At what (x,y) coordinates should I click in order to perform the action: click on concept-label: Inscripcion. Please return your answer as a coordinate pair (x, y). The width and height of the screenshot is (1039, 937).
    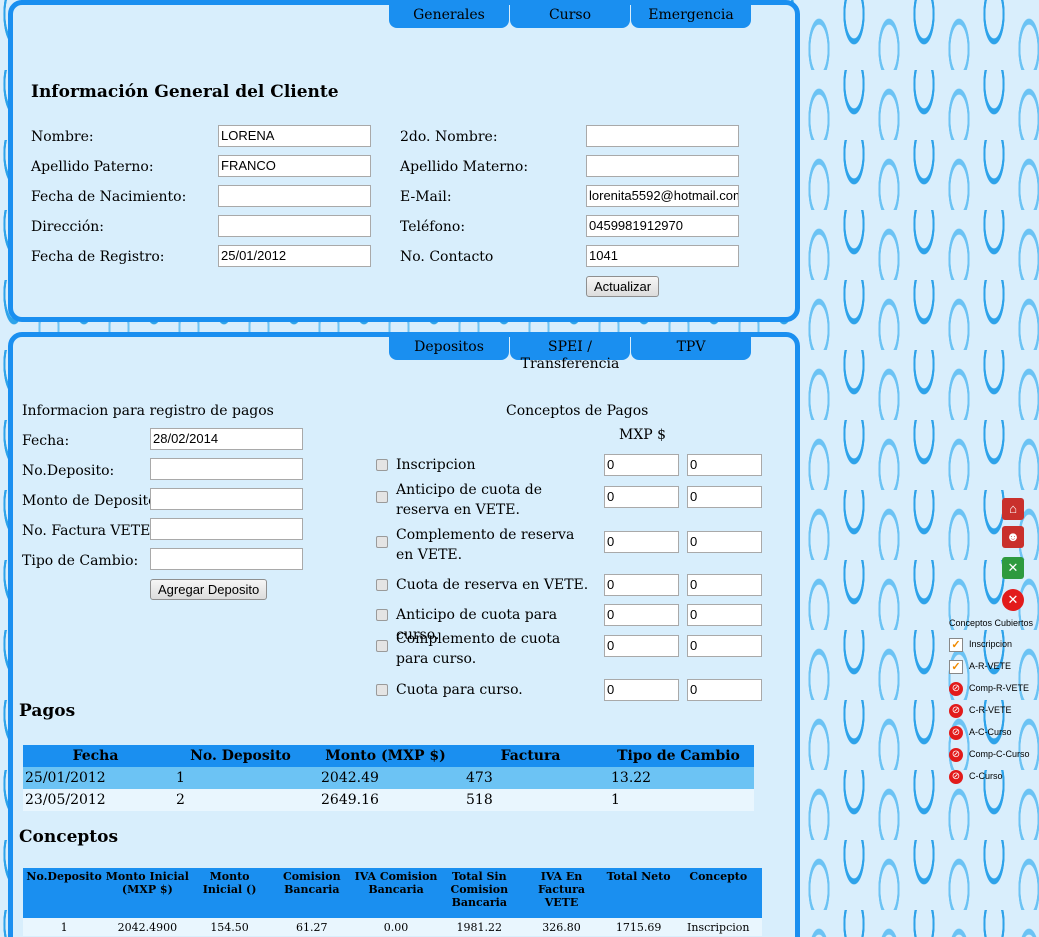
    Looking at the image, I should click on (436, 465).